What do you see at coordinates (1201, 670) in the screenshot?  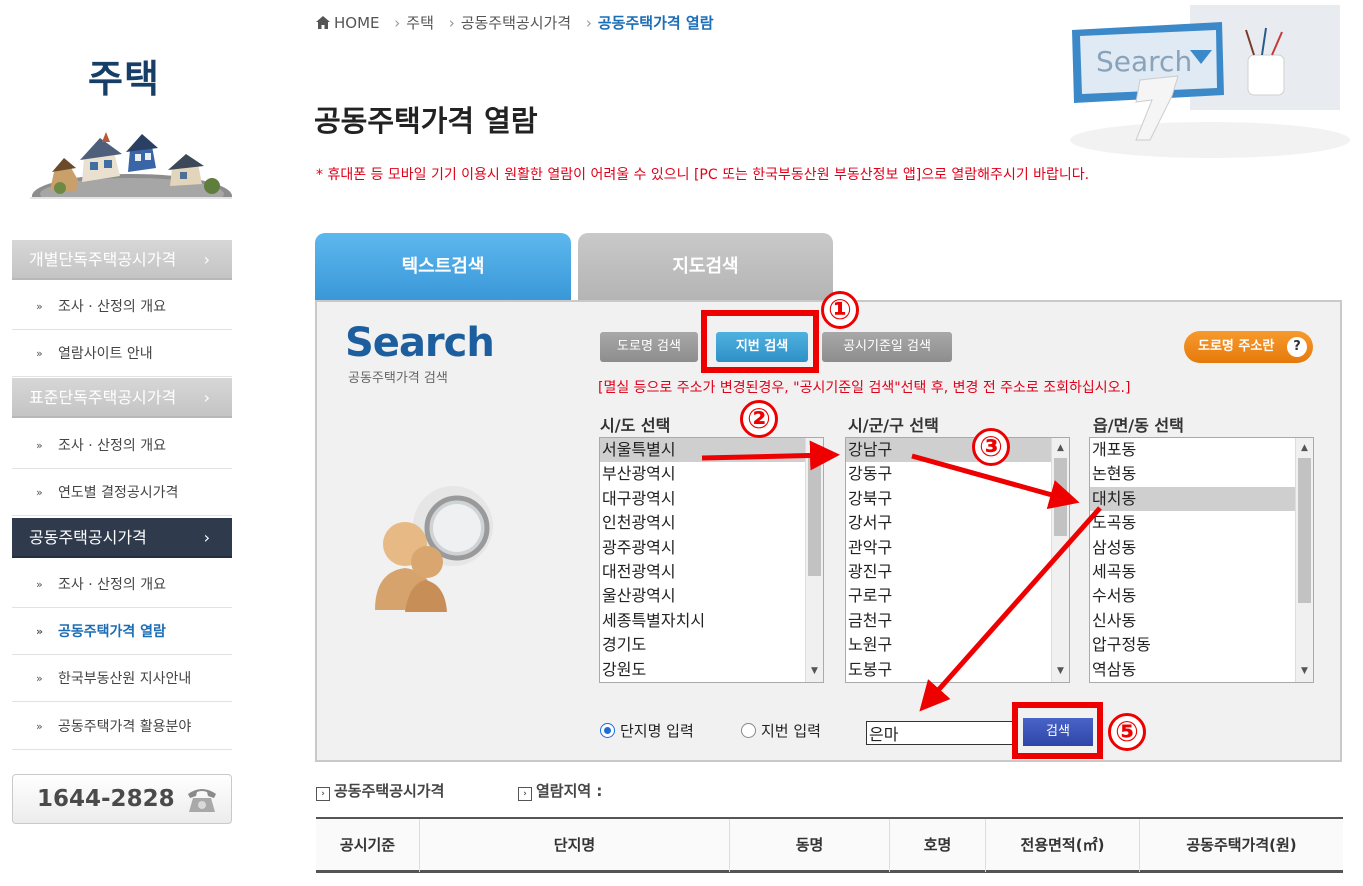 I see `listbox-option: 역삼동` at bounding box center [1201, 670].